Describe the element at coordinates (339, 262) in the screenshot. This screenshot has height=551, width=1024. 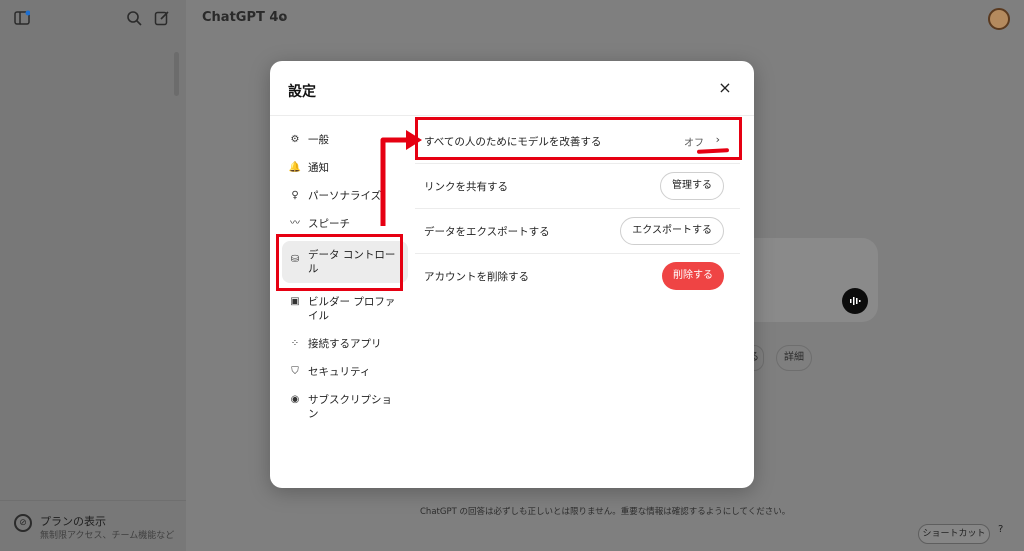
I see `annotation-highlight-data-controls` at that location.